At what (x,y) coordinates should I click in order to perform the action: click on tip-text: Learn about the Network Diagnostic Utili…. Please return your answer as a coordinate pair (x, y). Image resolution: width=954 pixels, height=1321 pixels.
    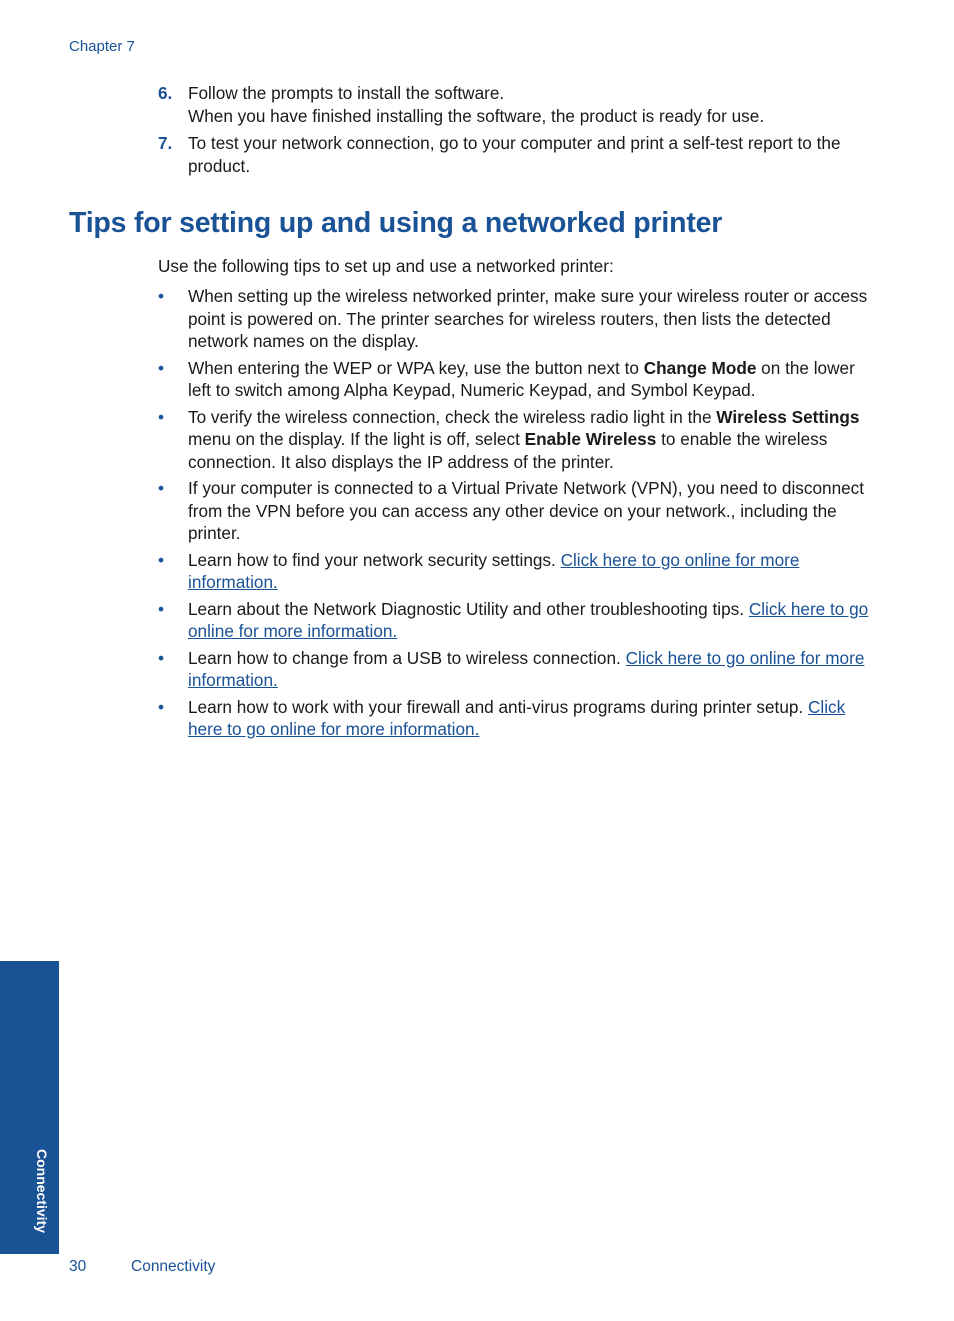
    Looking at the image, I should click on (468, 608).